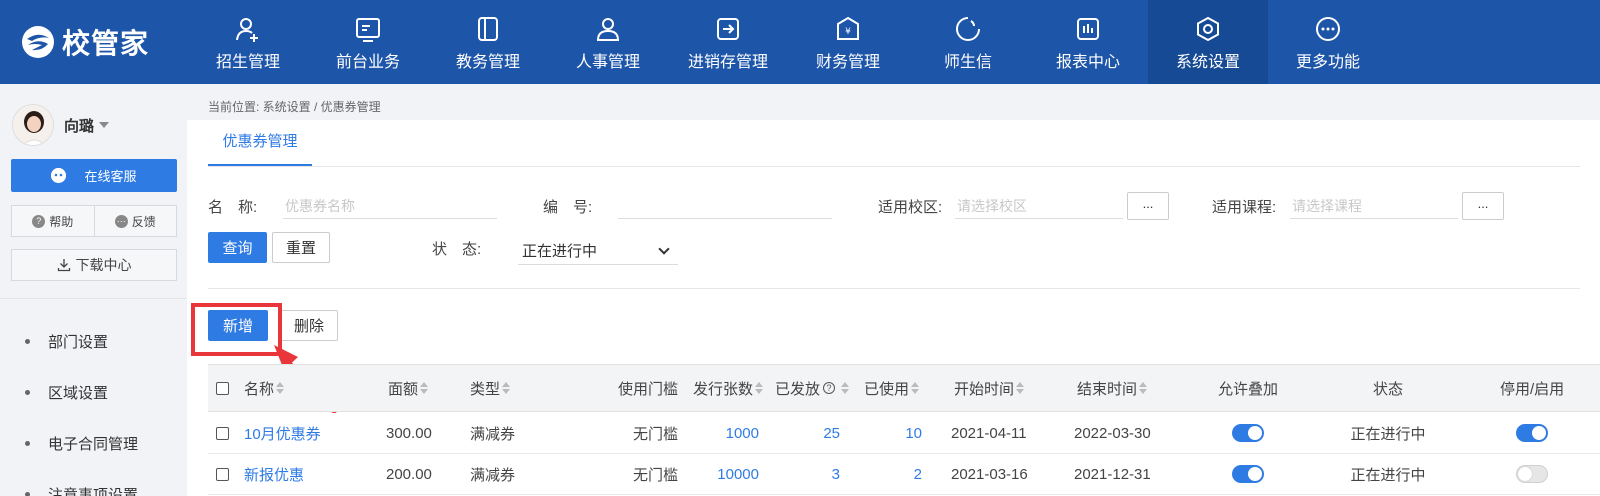 The image size is (1600, 496). I want to click on cell-status: 正在进行中, so click(1388, 475).